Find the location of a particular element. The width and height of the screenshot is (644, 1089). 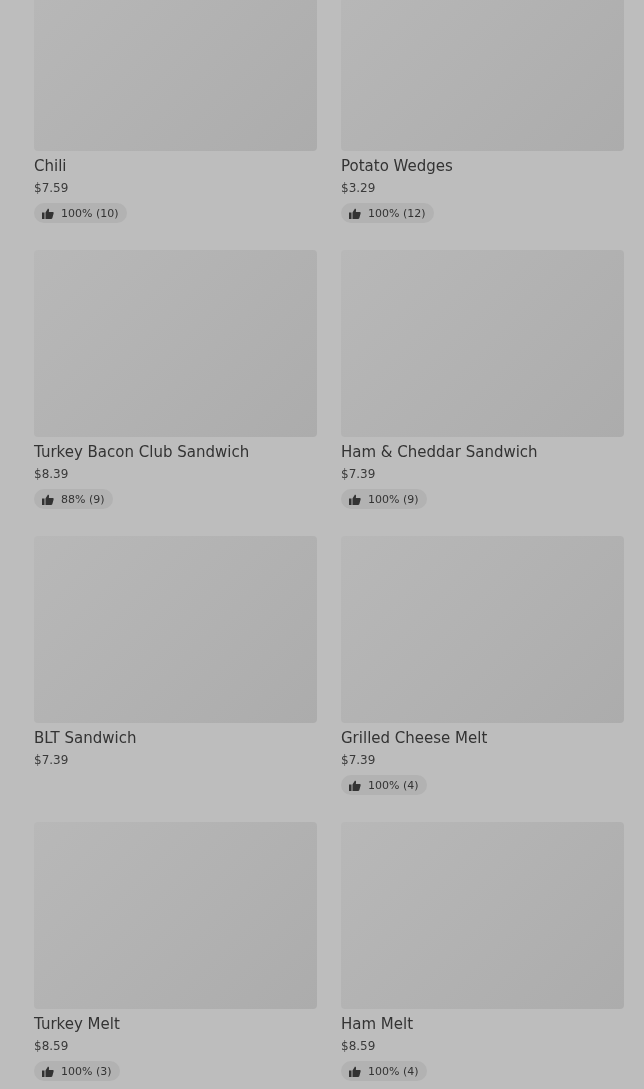

item-name: Turkey Melt is located at coordinates (77, 1024).